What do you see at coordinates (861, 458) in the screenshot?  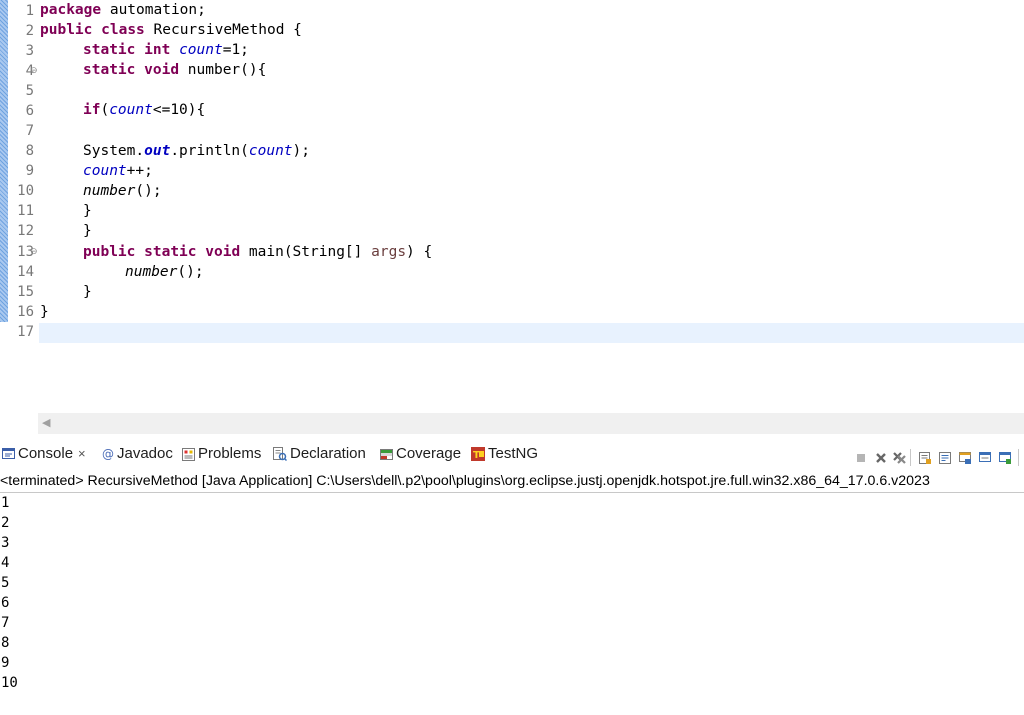 I see `terminate-icon` at bounding box center [861, 458].